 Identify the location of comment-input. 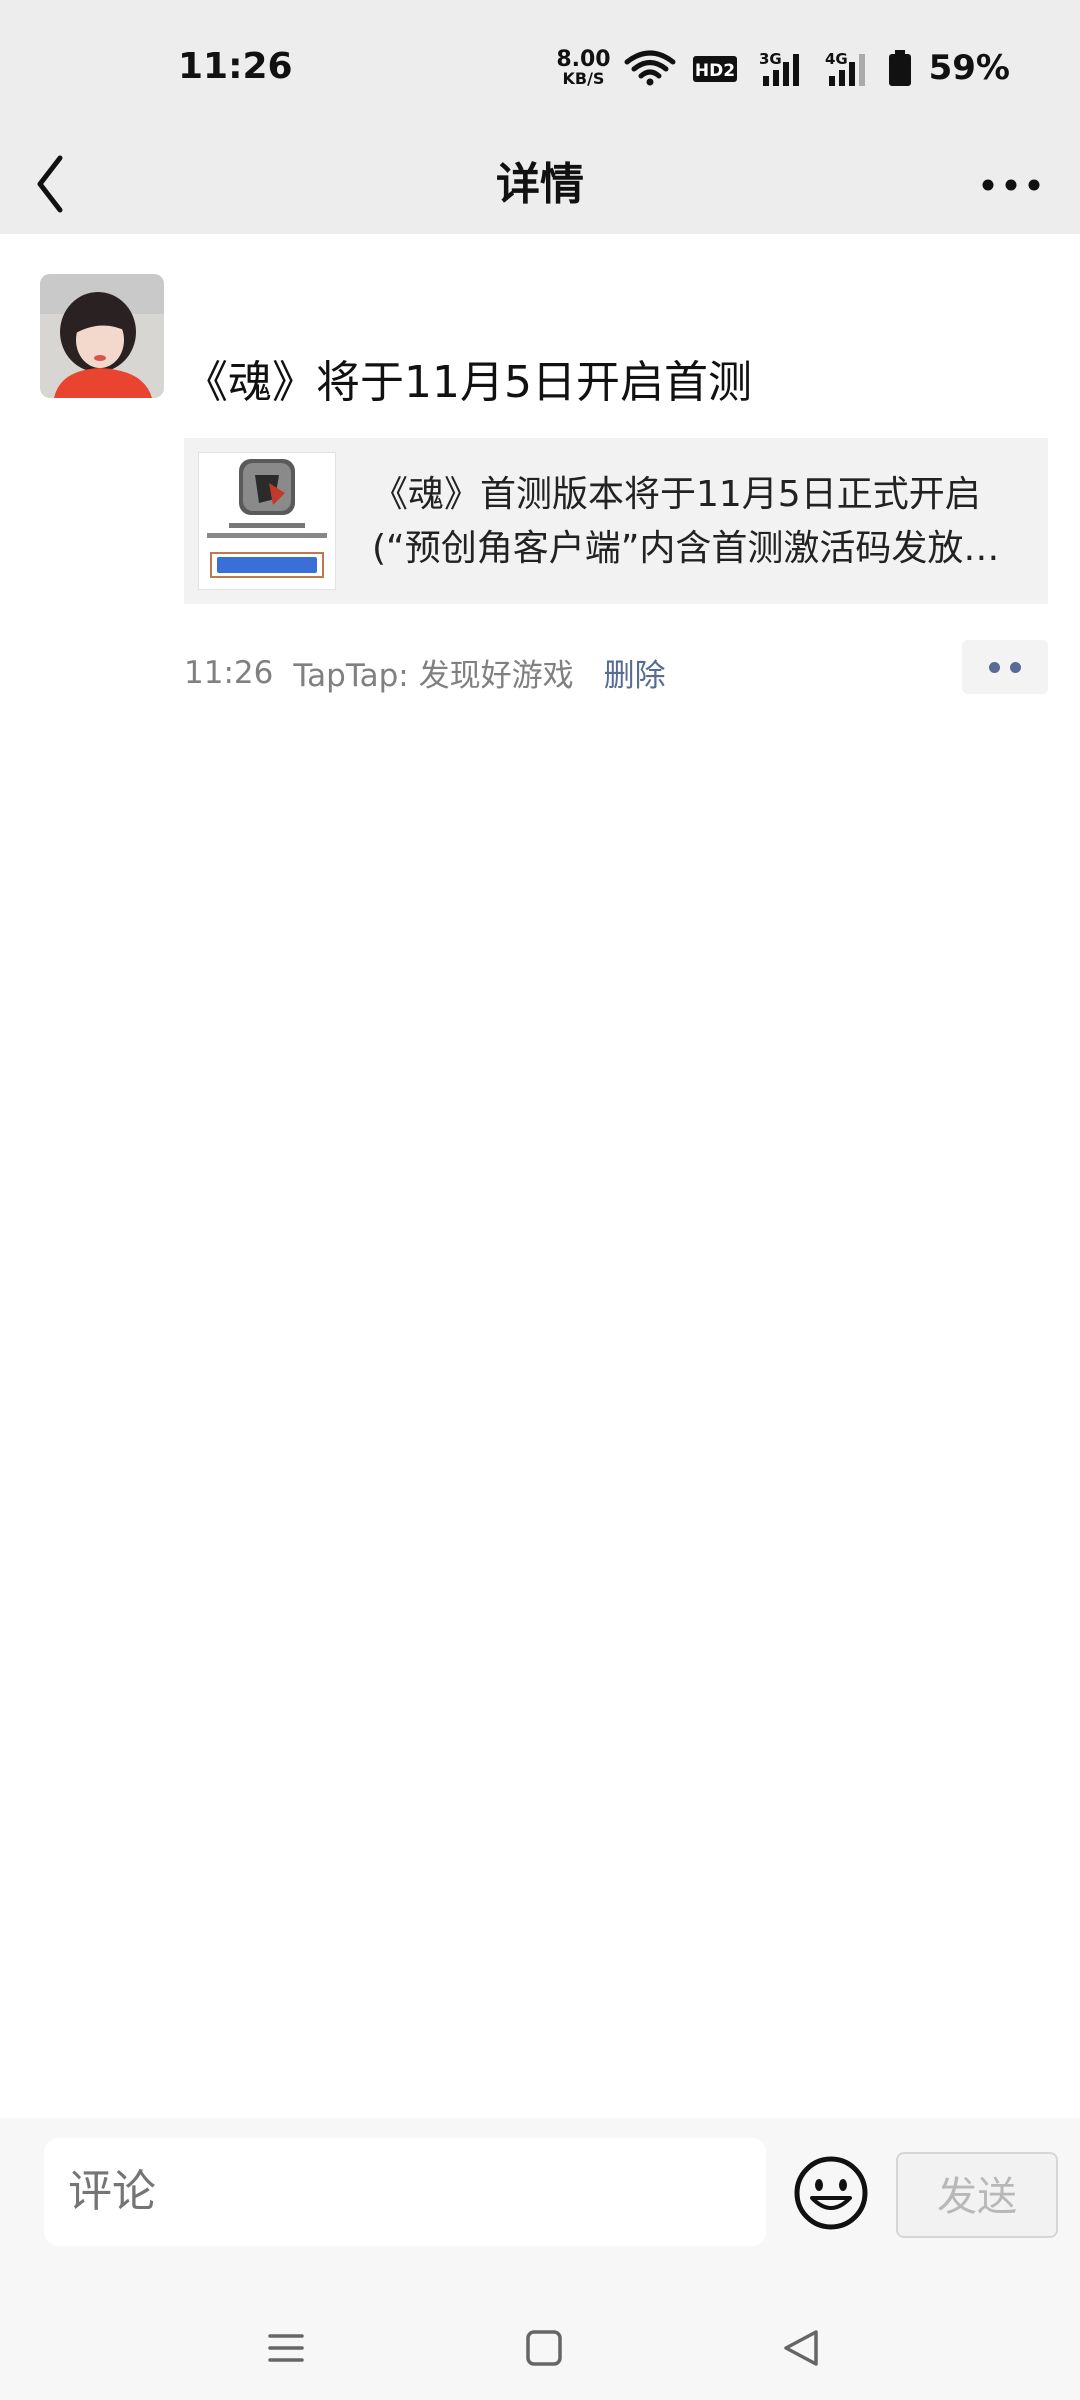
(405, 2192).